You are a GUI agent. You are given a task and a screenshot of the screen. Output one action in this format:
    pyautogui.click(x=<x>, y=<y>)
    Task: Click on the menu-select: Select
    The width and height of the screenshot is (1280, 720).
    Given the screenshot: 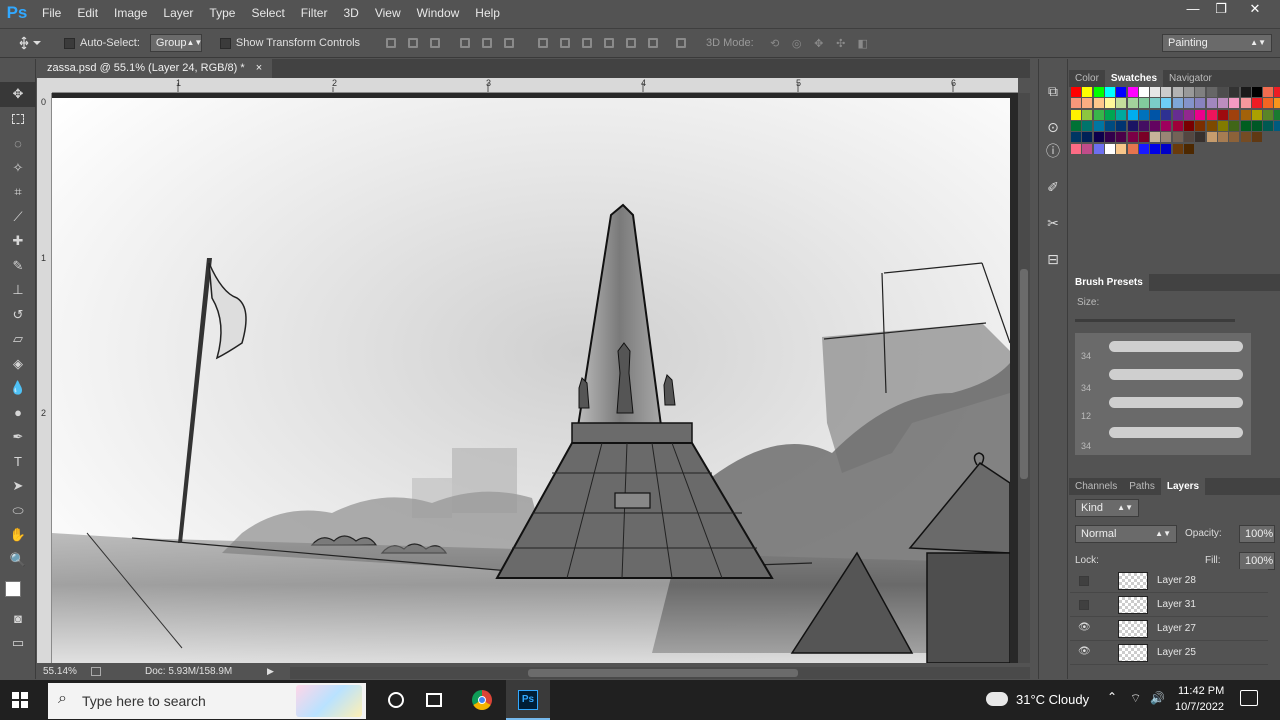 What is the action you would take?
    pyautogui.click(x=267, y=13)
    